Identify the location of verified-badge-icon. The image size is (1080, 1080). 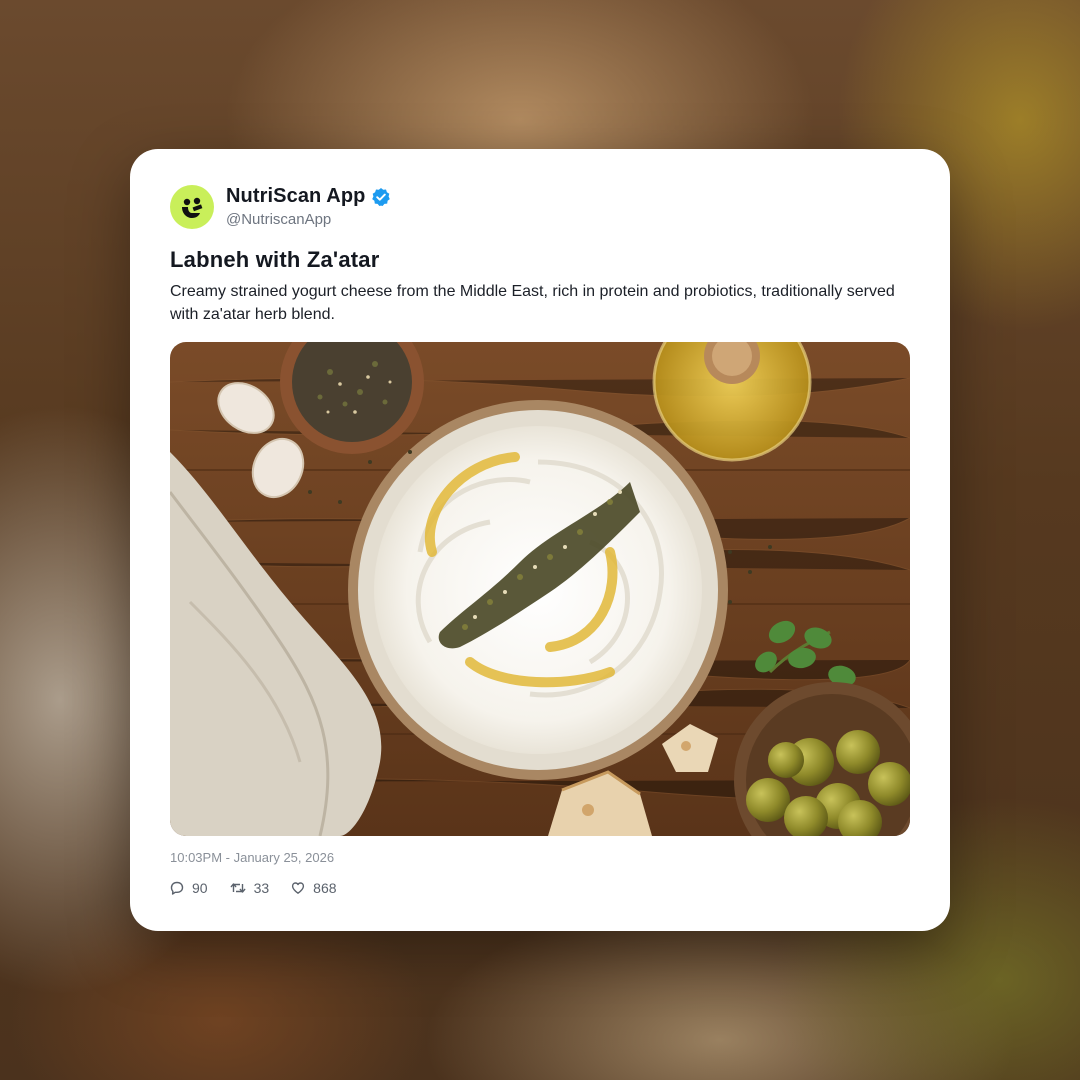
(381, 196).